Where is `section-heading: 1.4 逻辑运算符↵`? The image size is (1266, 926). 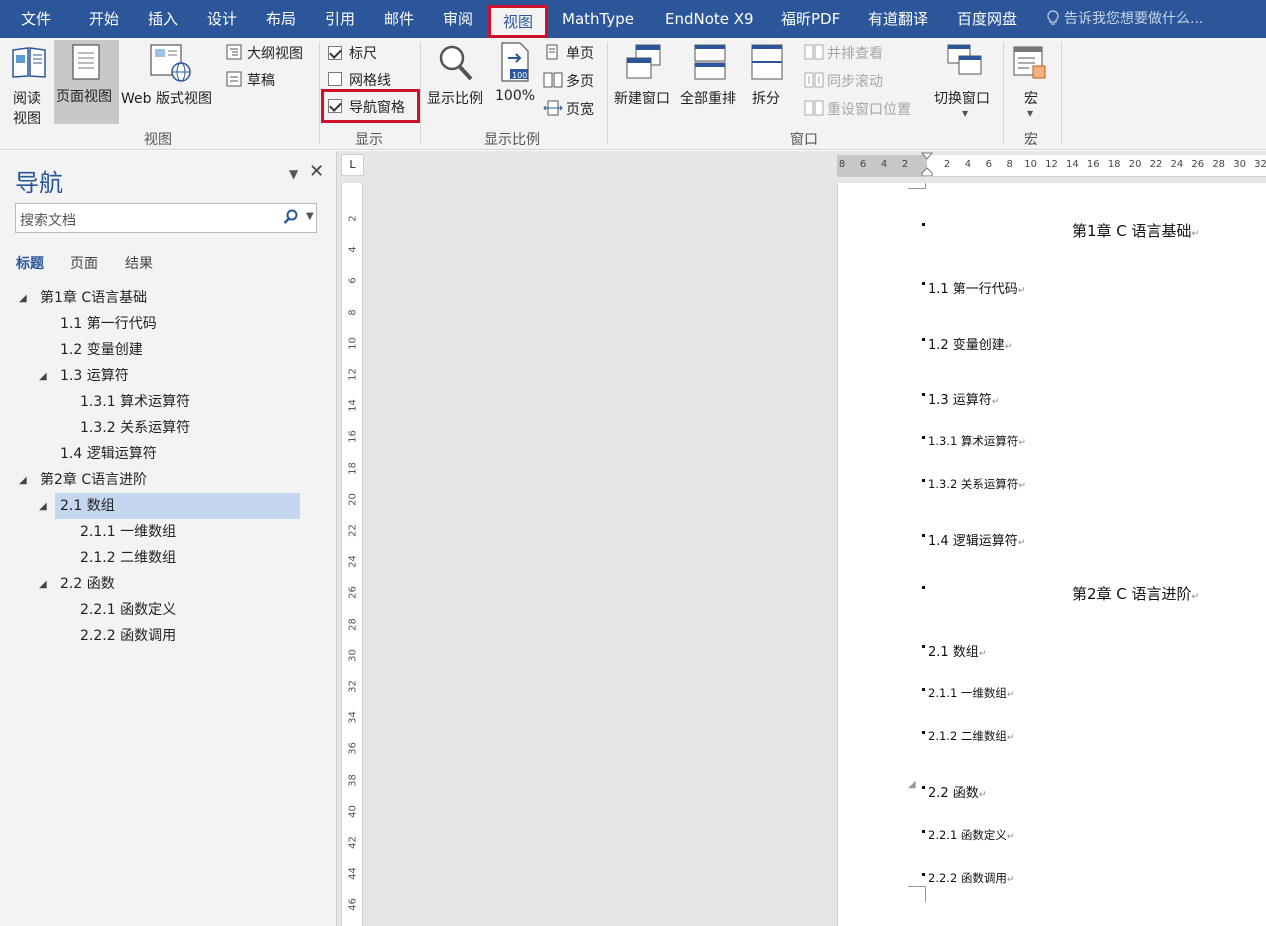 section-heading: 1.4 逻辑运算符↵ is located at coordinates (976, 539).